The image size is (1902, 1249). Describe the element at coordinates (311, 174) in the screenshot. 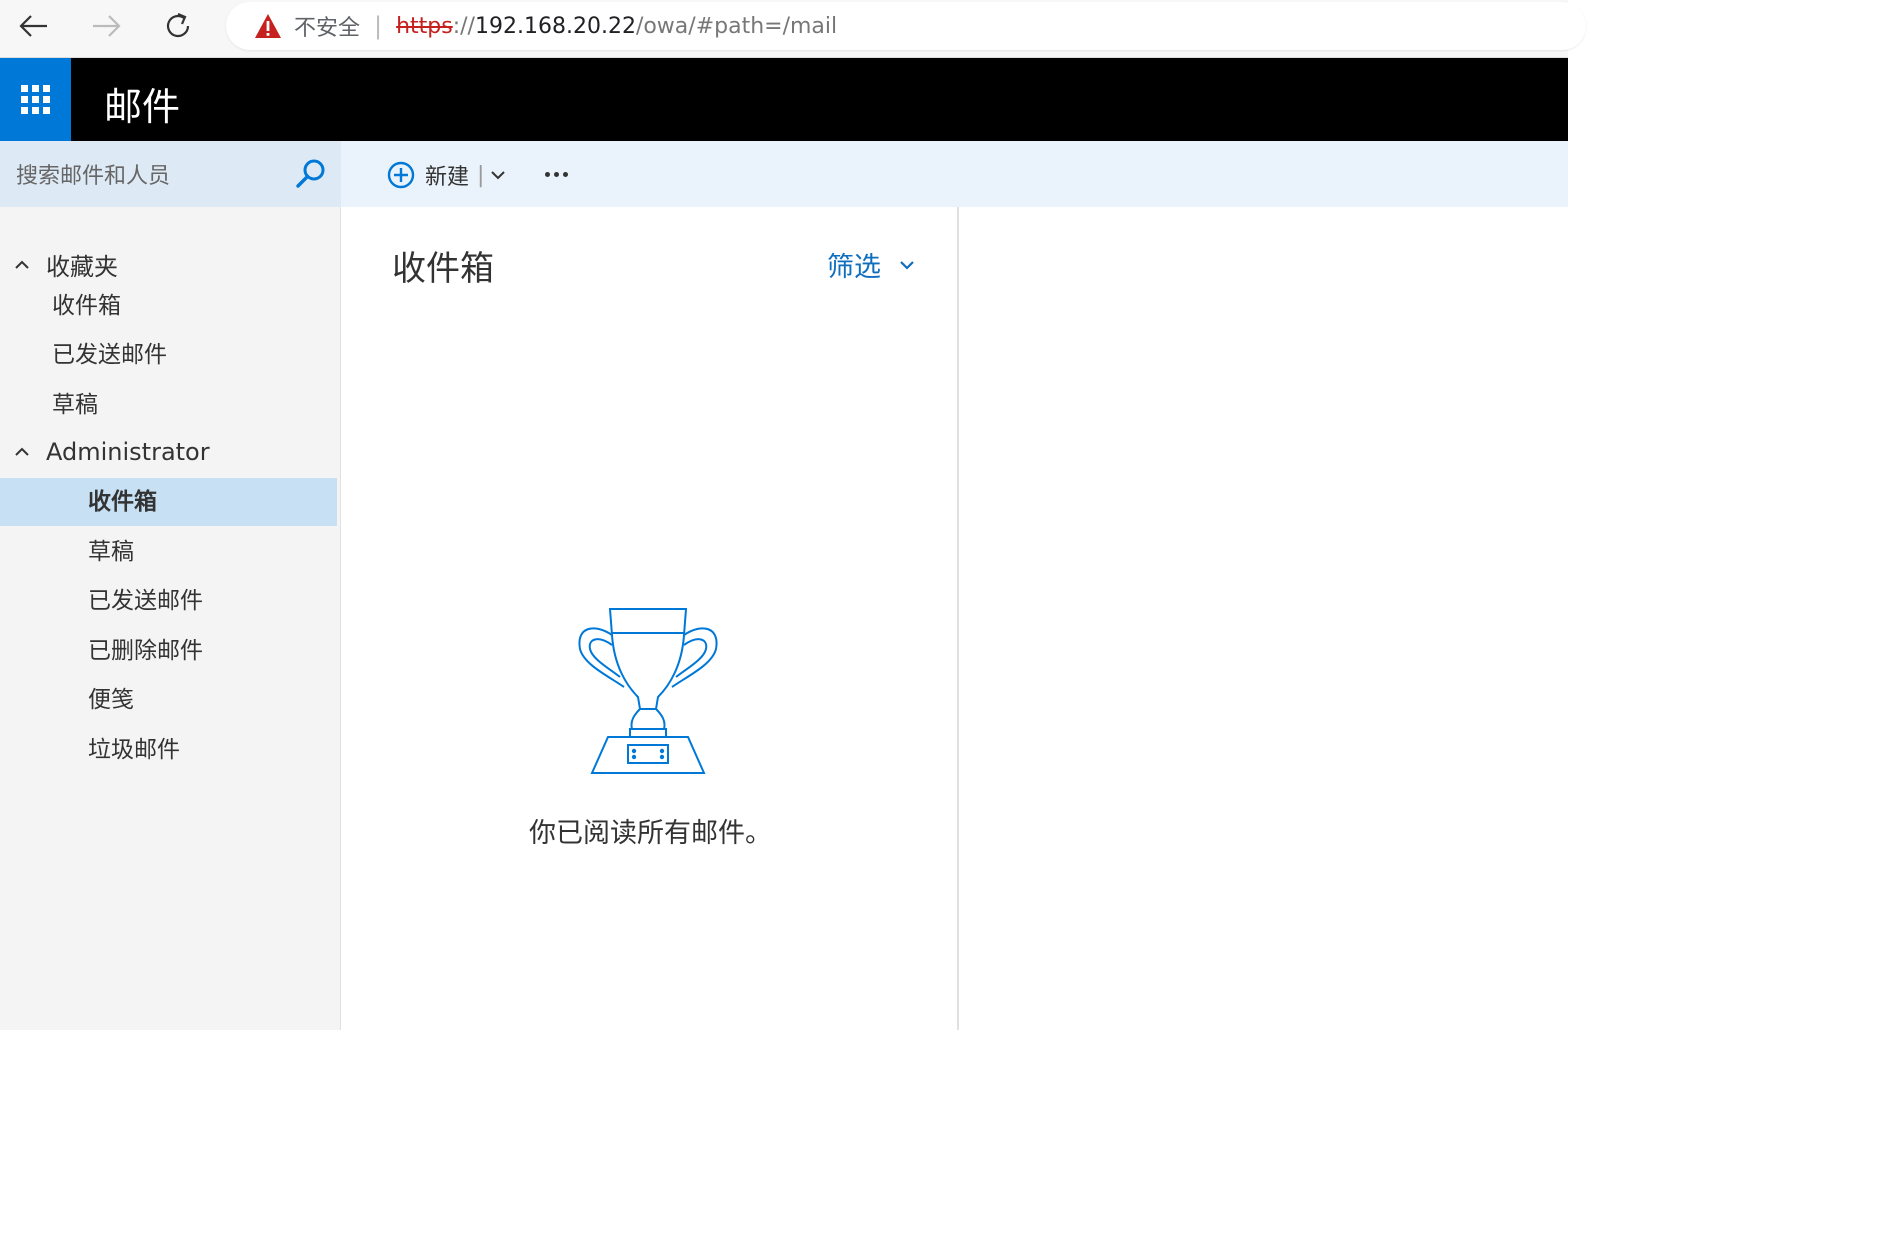

I see `search-icon` at that location.